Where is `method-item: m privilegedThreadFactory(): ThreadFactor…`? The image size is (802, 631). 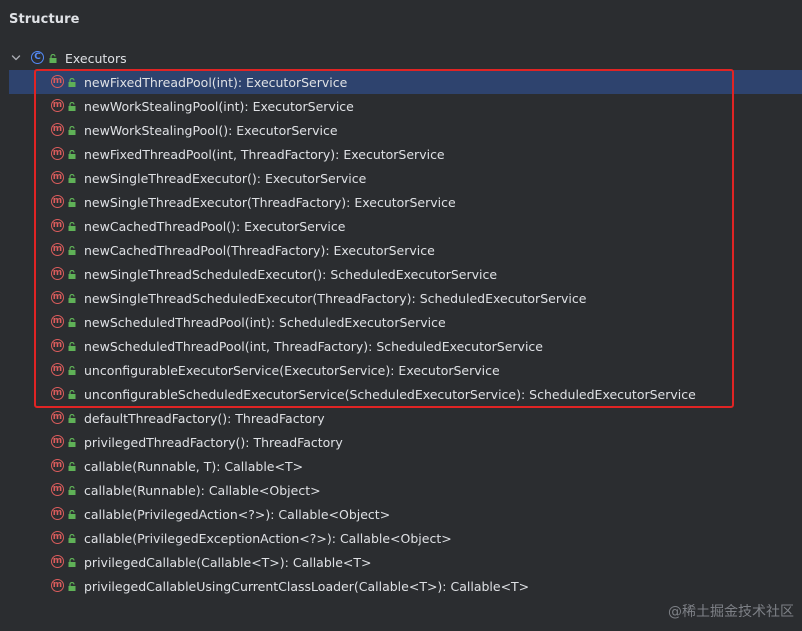
method-item: m privilegedThreadFactory(): ThreadFactor… is located at coordinates (401, 442).